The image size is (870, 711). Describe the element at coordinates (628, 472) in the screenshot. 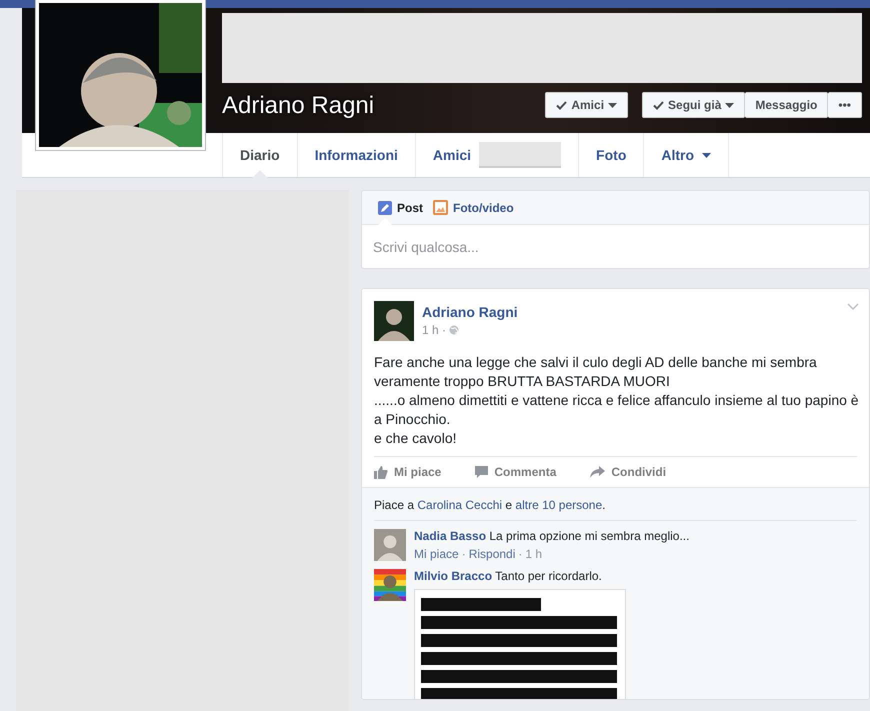

I see `share-button: Condividi` at that location.